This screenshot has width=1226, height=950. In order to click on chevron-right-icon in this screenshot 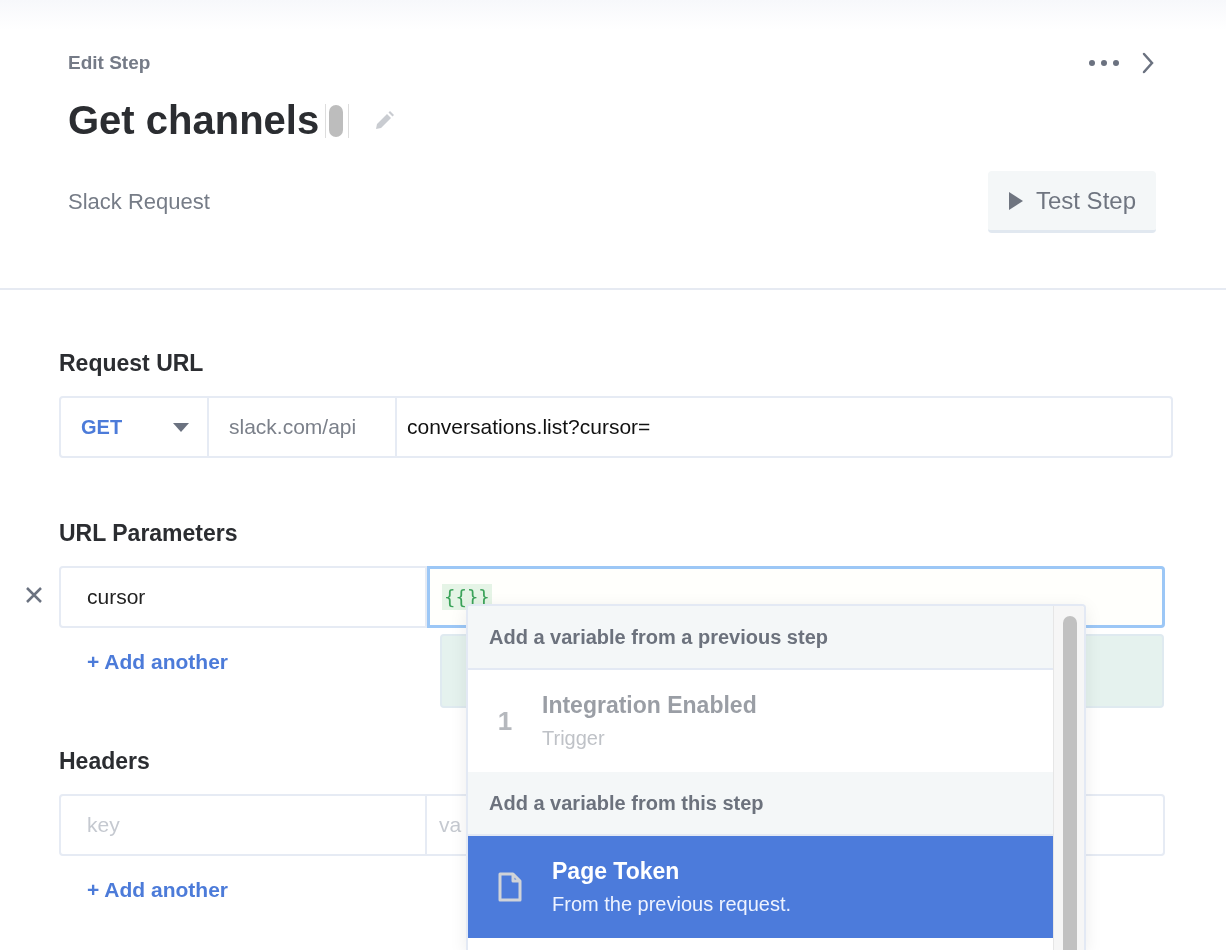, I will do `click(1148, 63)`.